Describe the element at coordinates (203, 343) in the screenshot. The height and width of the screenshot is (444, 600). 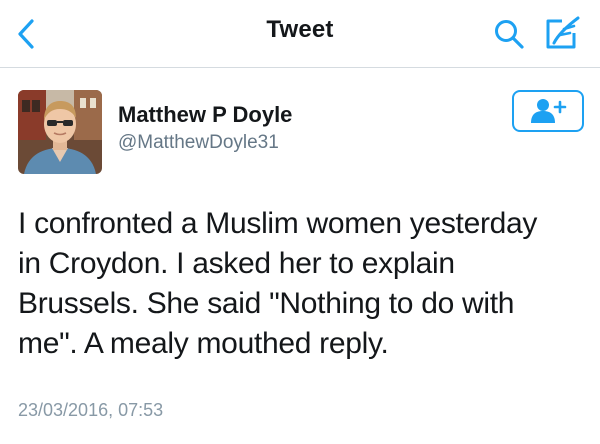
I see `tweet-text-line: me". A mealy mouthed reply.` at that location.